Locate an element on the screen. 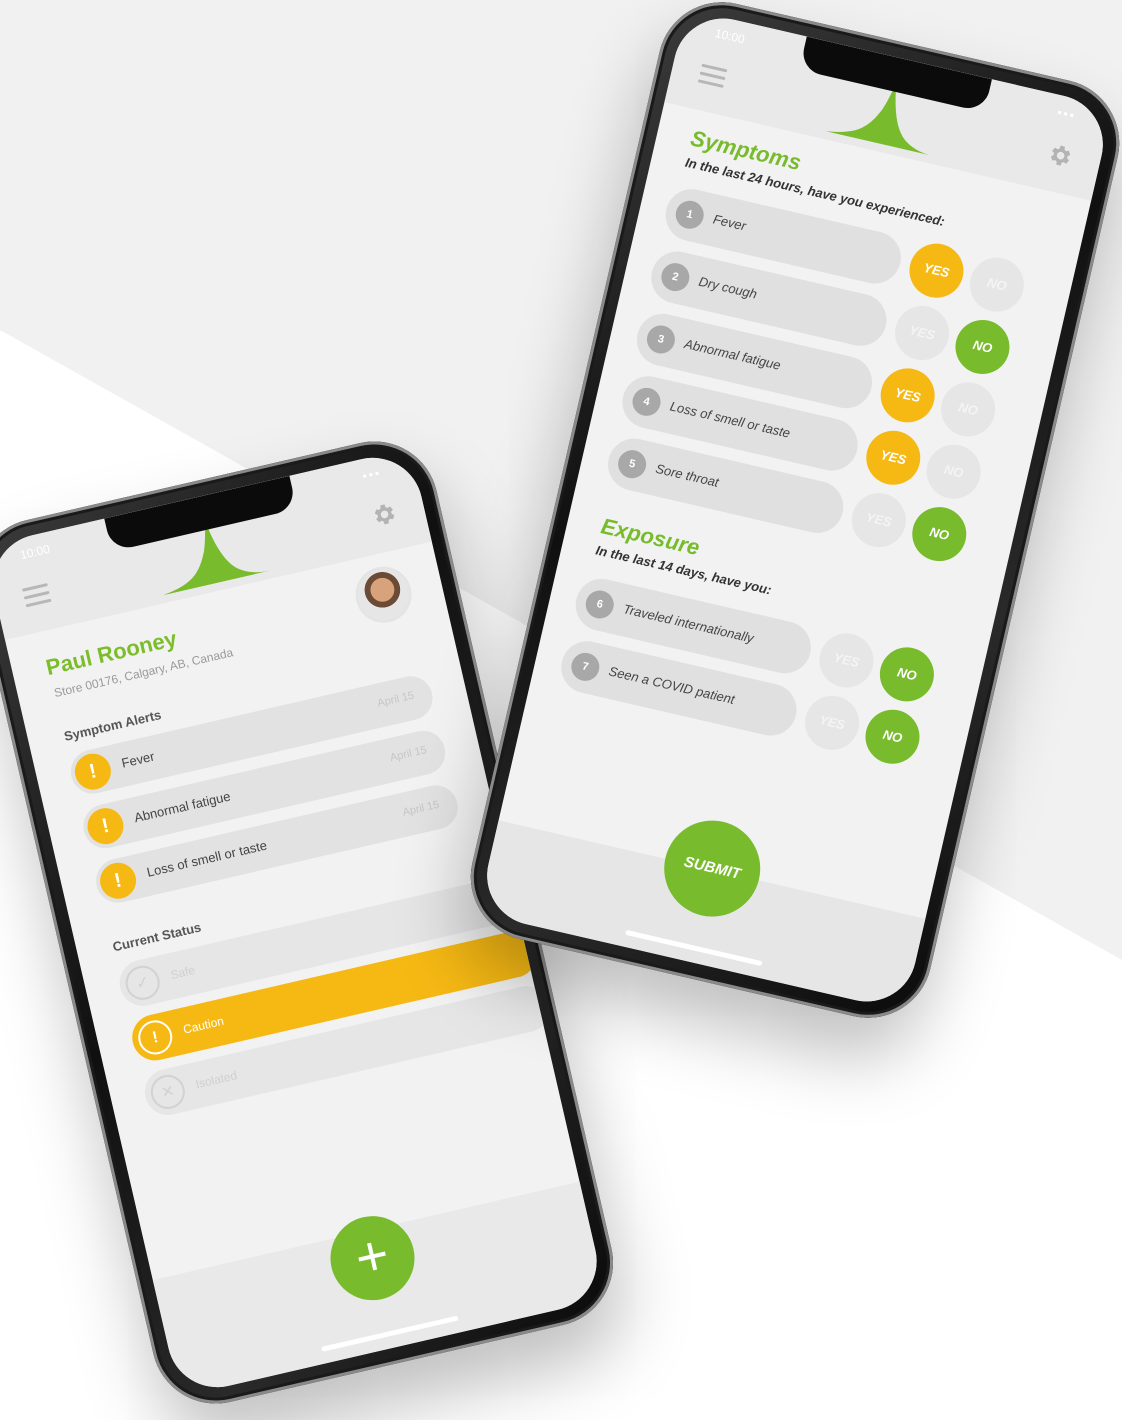 The height and width of the screenshot is (1420, 1122). avatar is located at coordinates (383, 594).